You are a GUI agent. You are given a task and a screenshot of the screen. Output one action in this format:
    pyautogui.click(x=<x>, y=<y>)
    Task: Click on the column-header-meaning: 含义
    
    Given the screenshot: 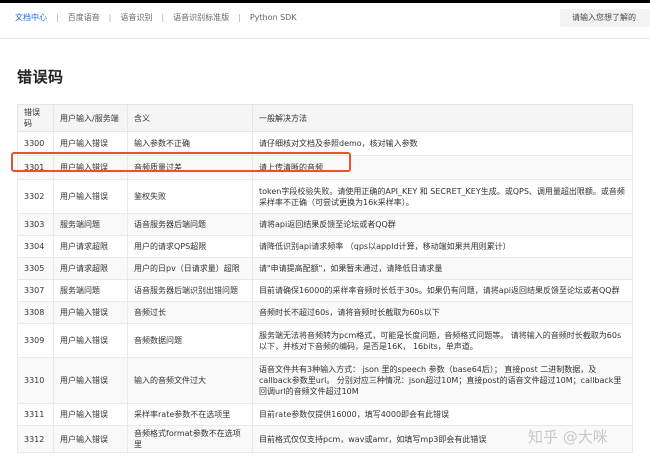 What is the action you would take?
    pyautogui.click(x=190, y=118)
    